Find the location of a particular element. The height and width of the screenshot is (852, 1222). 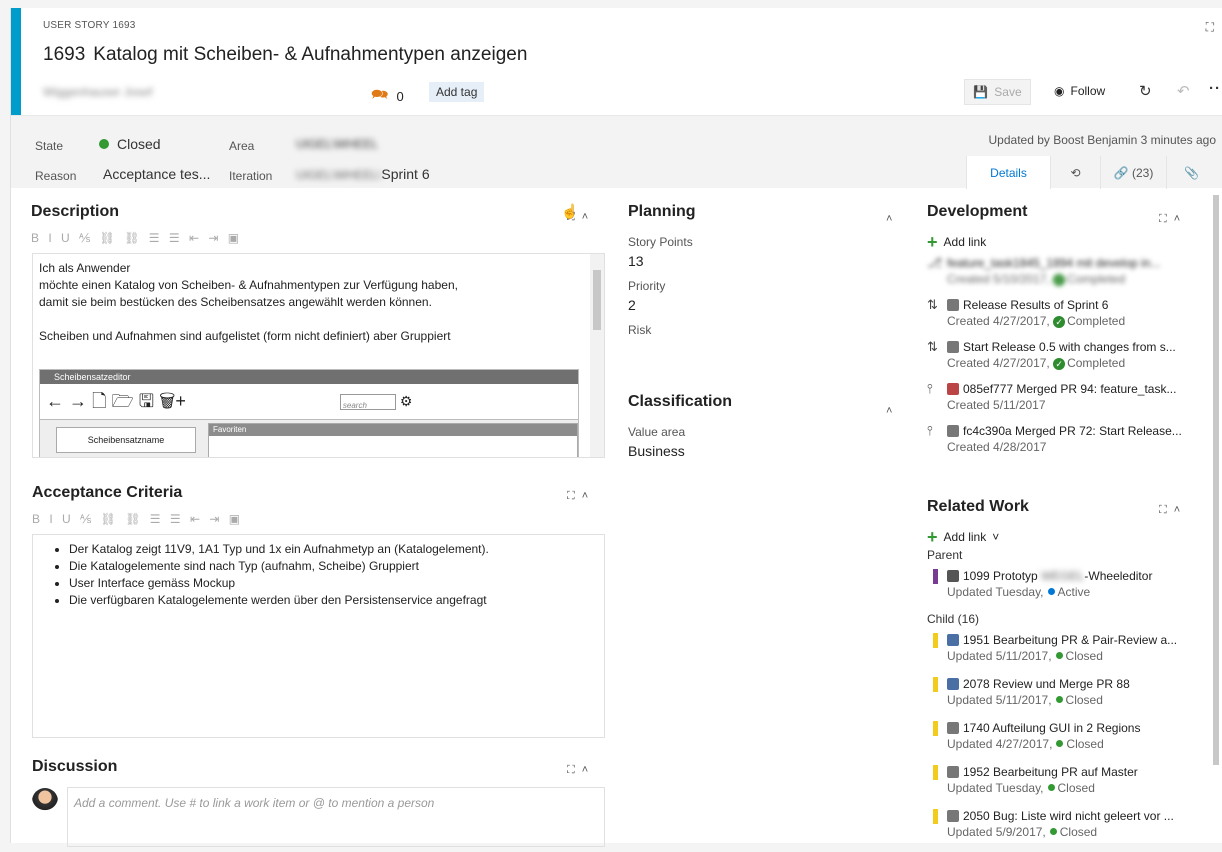

page-scrollbar is located at coordinates (1216, 480).